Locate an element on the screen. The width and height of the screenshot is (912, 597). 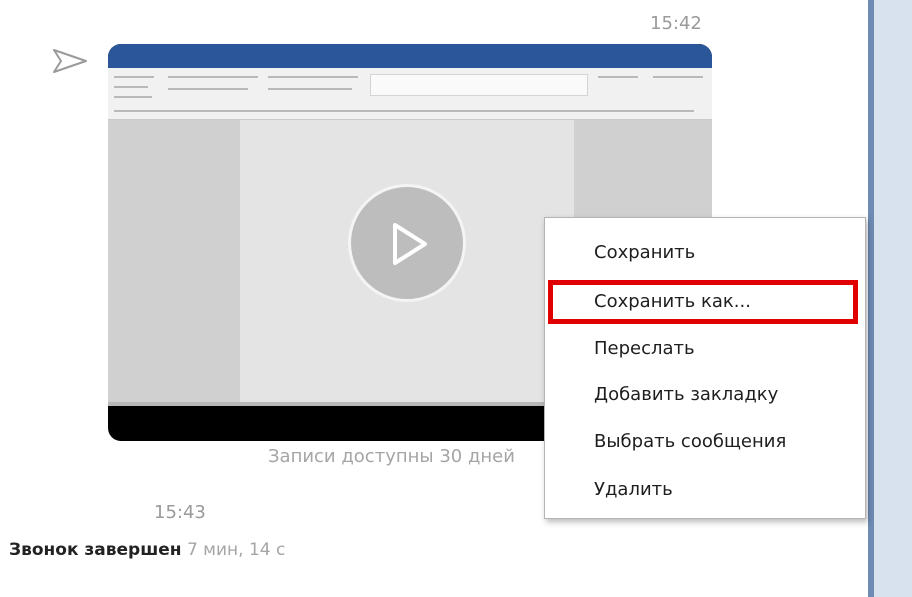
menu-item-forward: Переслать is located at coordinates (705, 349).